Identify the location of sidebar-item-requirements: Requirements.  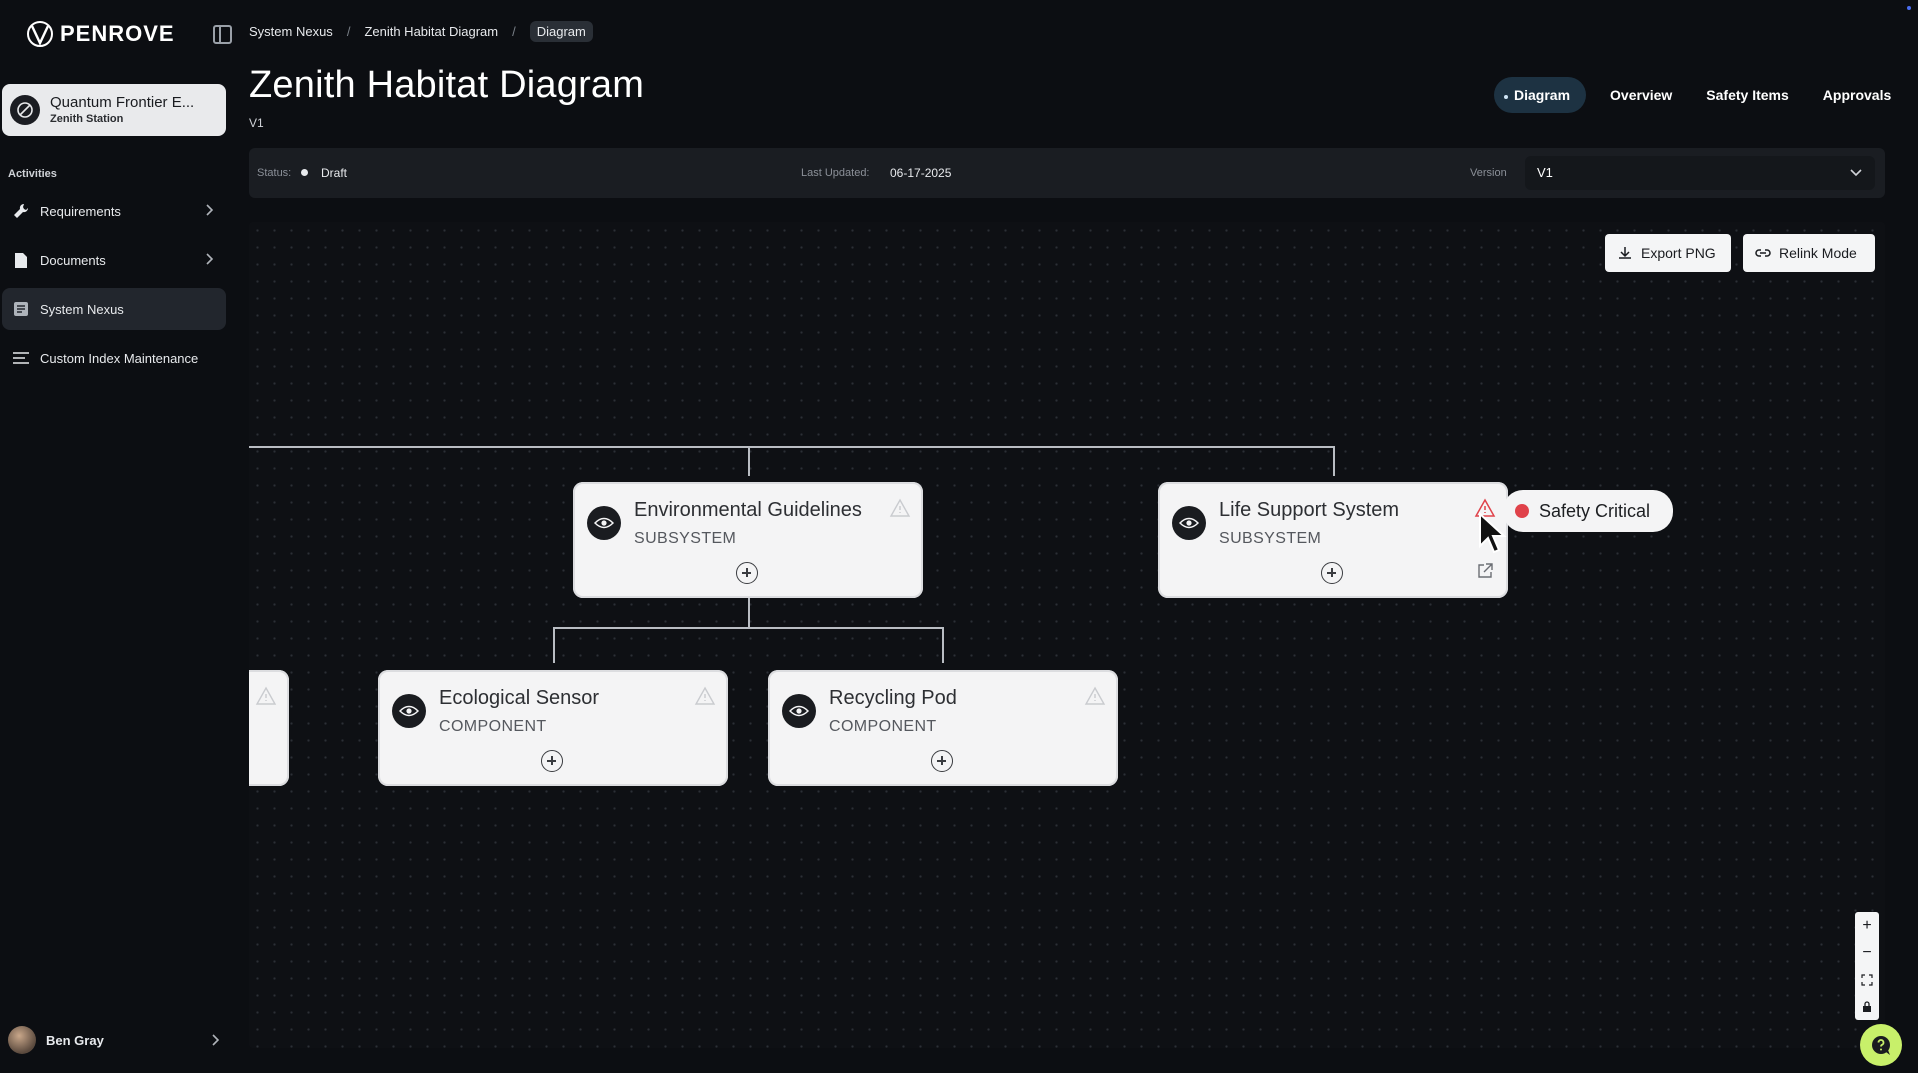
(114, 211).